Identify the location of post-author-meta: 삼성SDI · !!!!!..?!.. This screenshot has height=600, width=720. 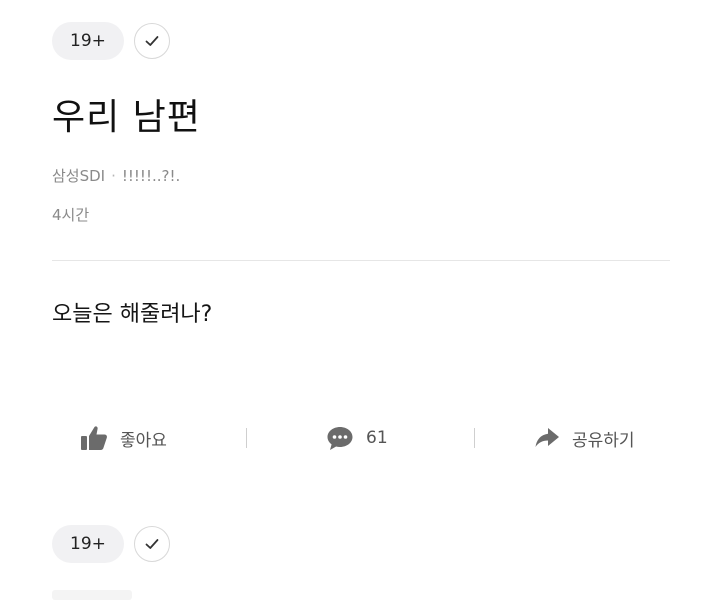
(116, 175).